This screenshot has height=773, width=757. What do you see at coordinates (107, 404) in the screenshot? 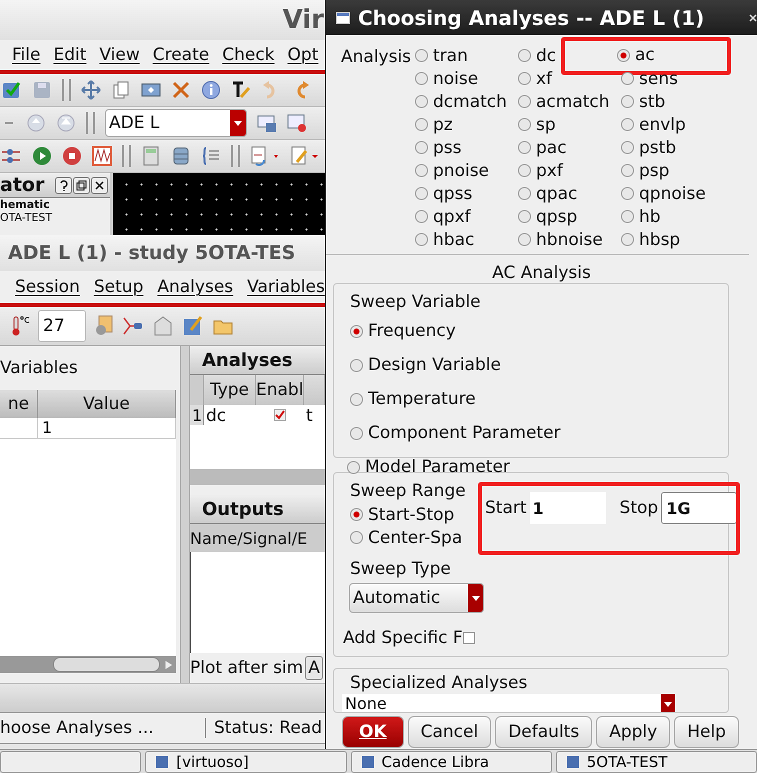
I see `column-header: Value` at bounding box center [107, 404].